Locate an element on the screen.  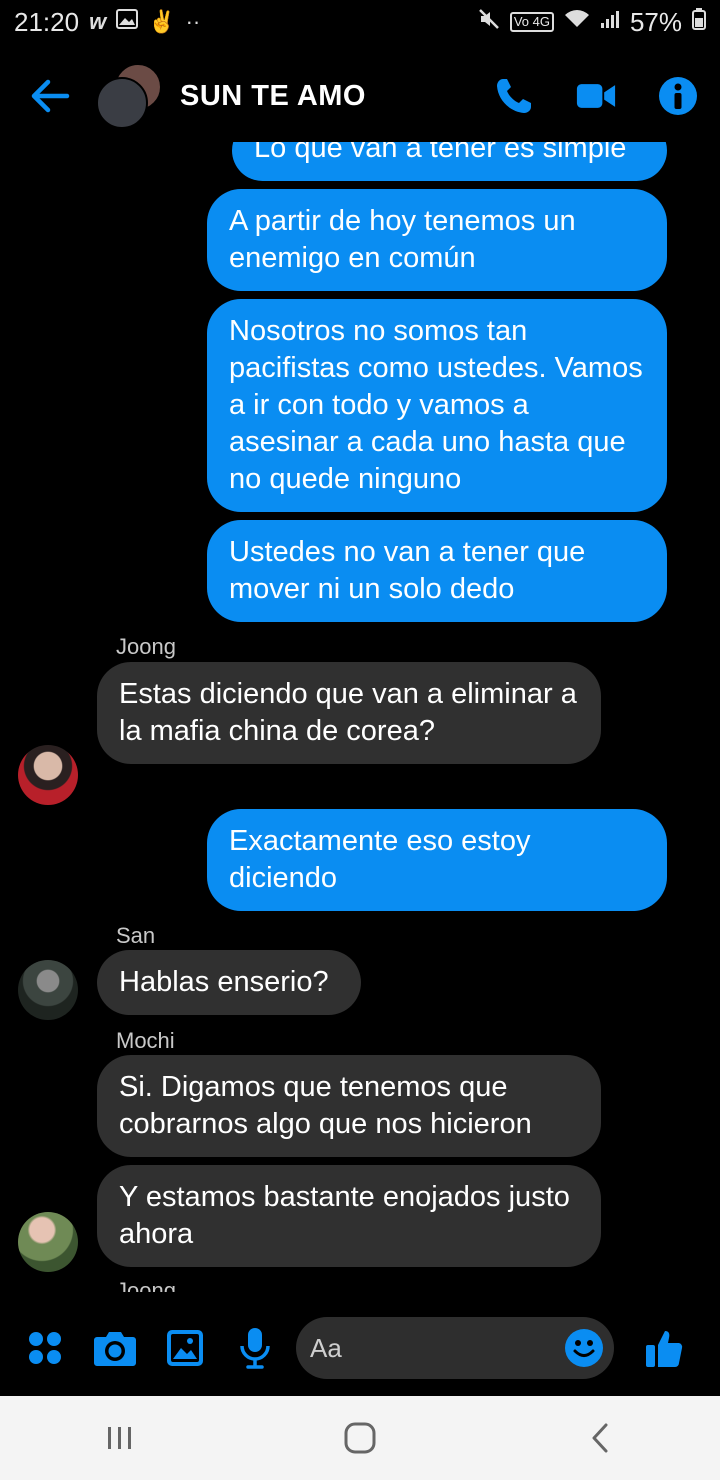
sender-name: San is located at coordinates (136, 935).